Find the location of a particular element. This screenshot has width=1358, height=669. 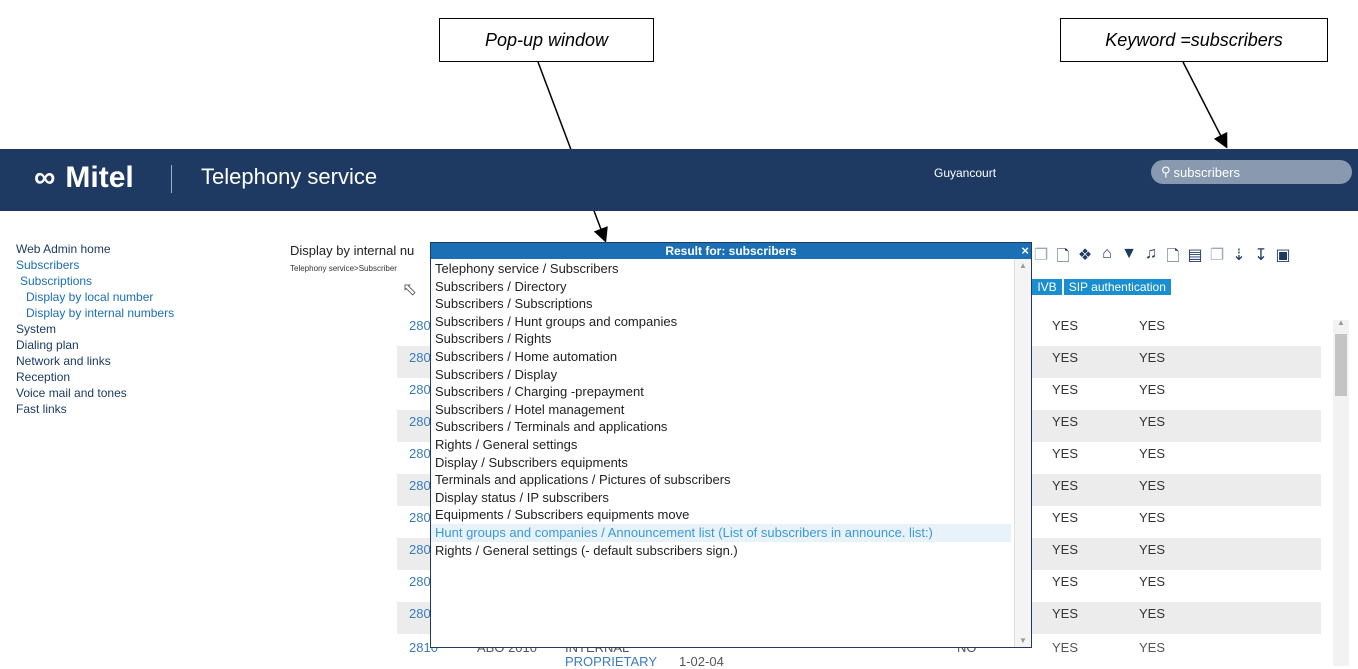

sidebar-item-voice-mail-and-tones: Voice mail and tones is located at coordinates (95, 393).